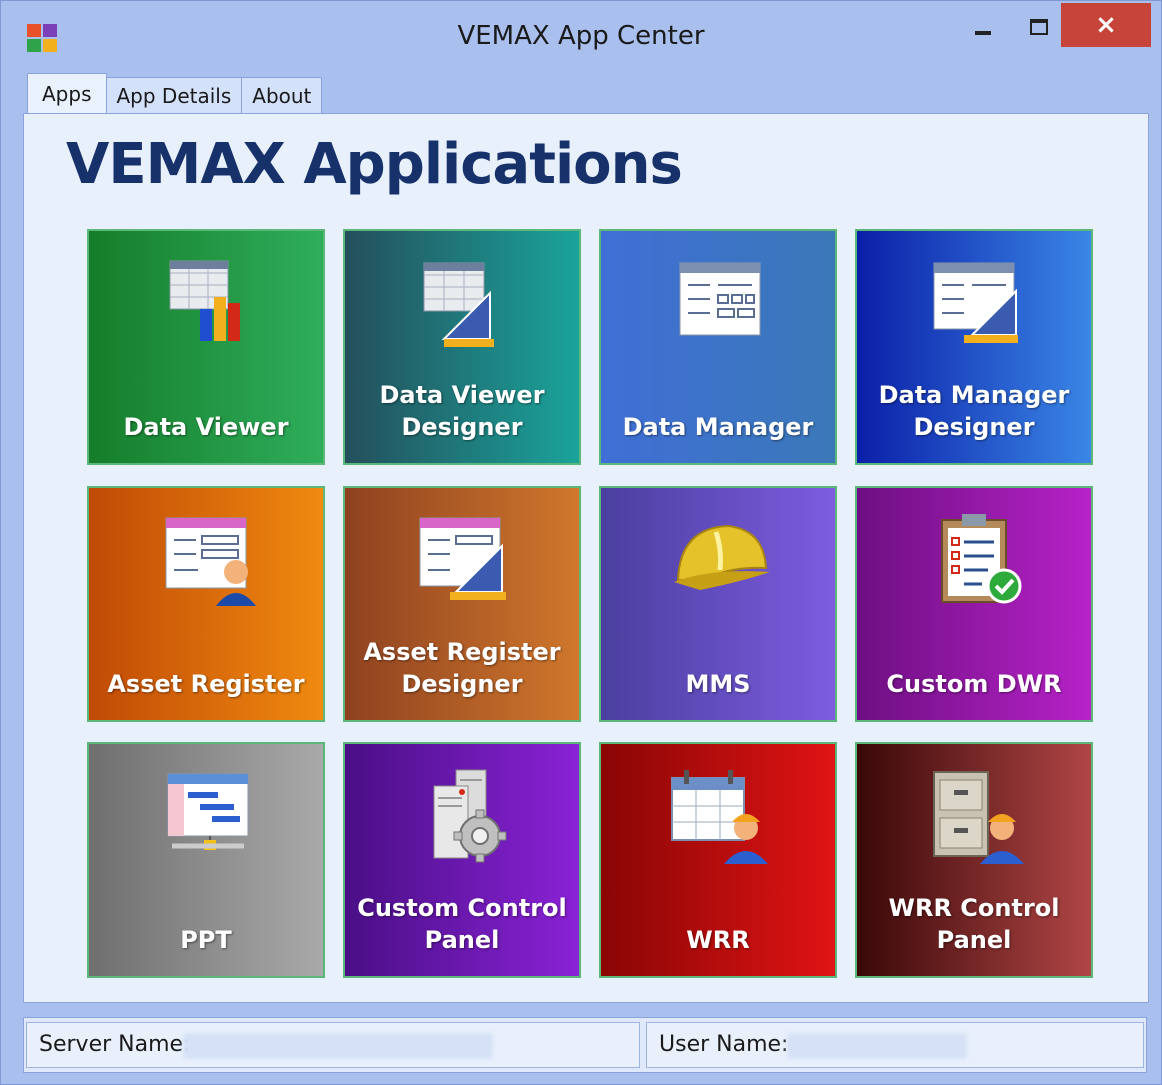 The width and height of the screenshot is (1162, 1085). Describe the element at coordinates (974, 411) in the screenshot. I see `tile-label: Data Manager Designer` at that location.